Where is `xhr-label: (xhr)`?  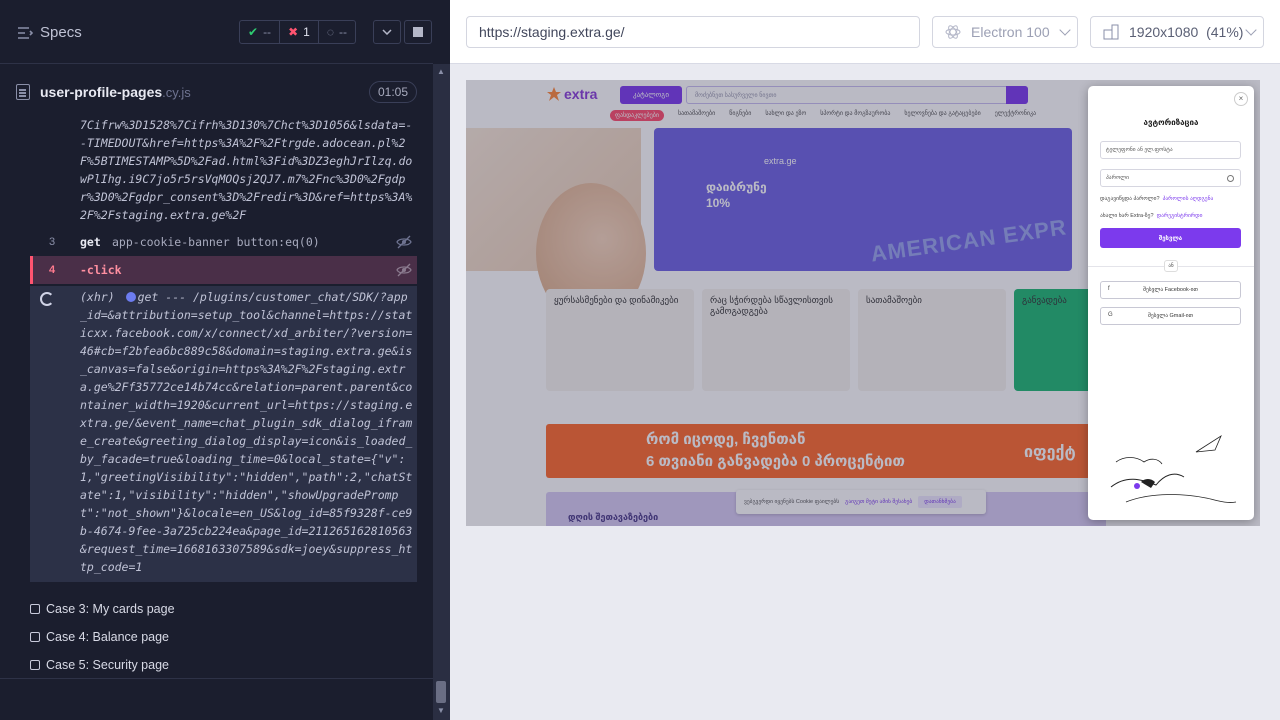
xhr-label: (xhr) is located at coordinates (97, 297).